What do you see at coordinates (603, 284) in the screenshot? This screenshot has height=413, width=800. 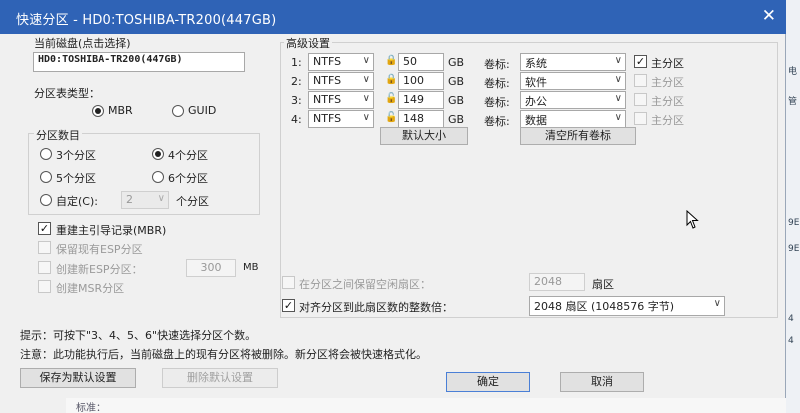 I see `keep-free-unit: 扇区` at bounding box center [603, 284].